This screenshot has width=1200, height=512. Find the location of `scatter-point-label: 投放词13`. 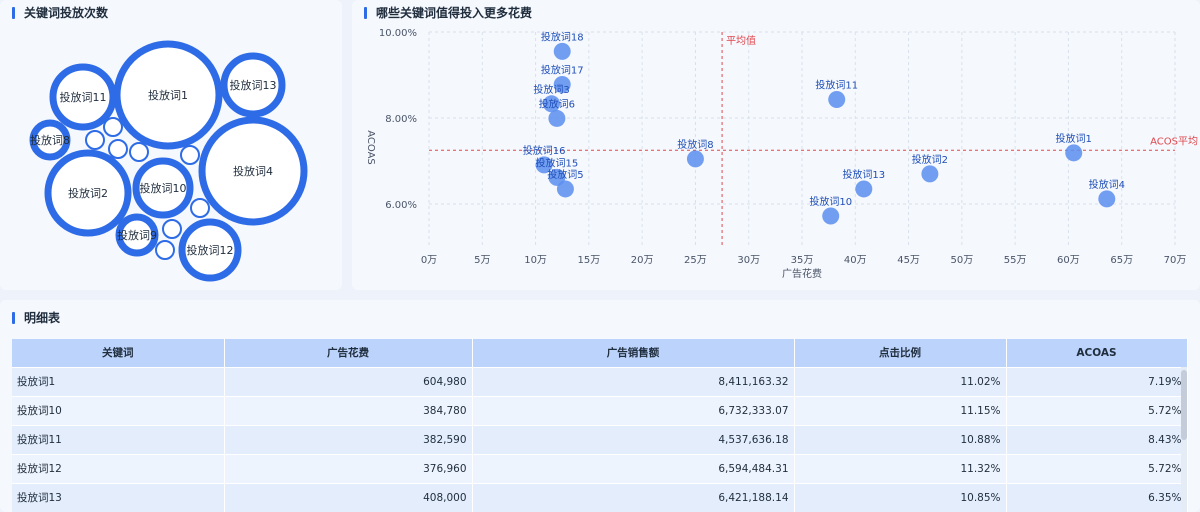

scatter-point-label: 投放词13 is located at coordinates (863, 174).